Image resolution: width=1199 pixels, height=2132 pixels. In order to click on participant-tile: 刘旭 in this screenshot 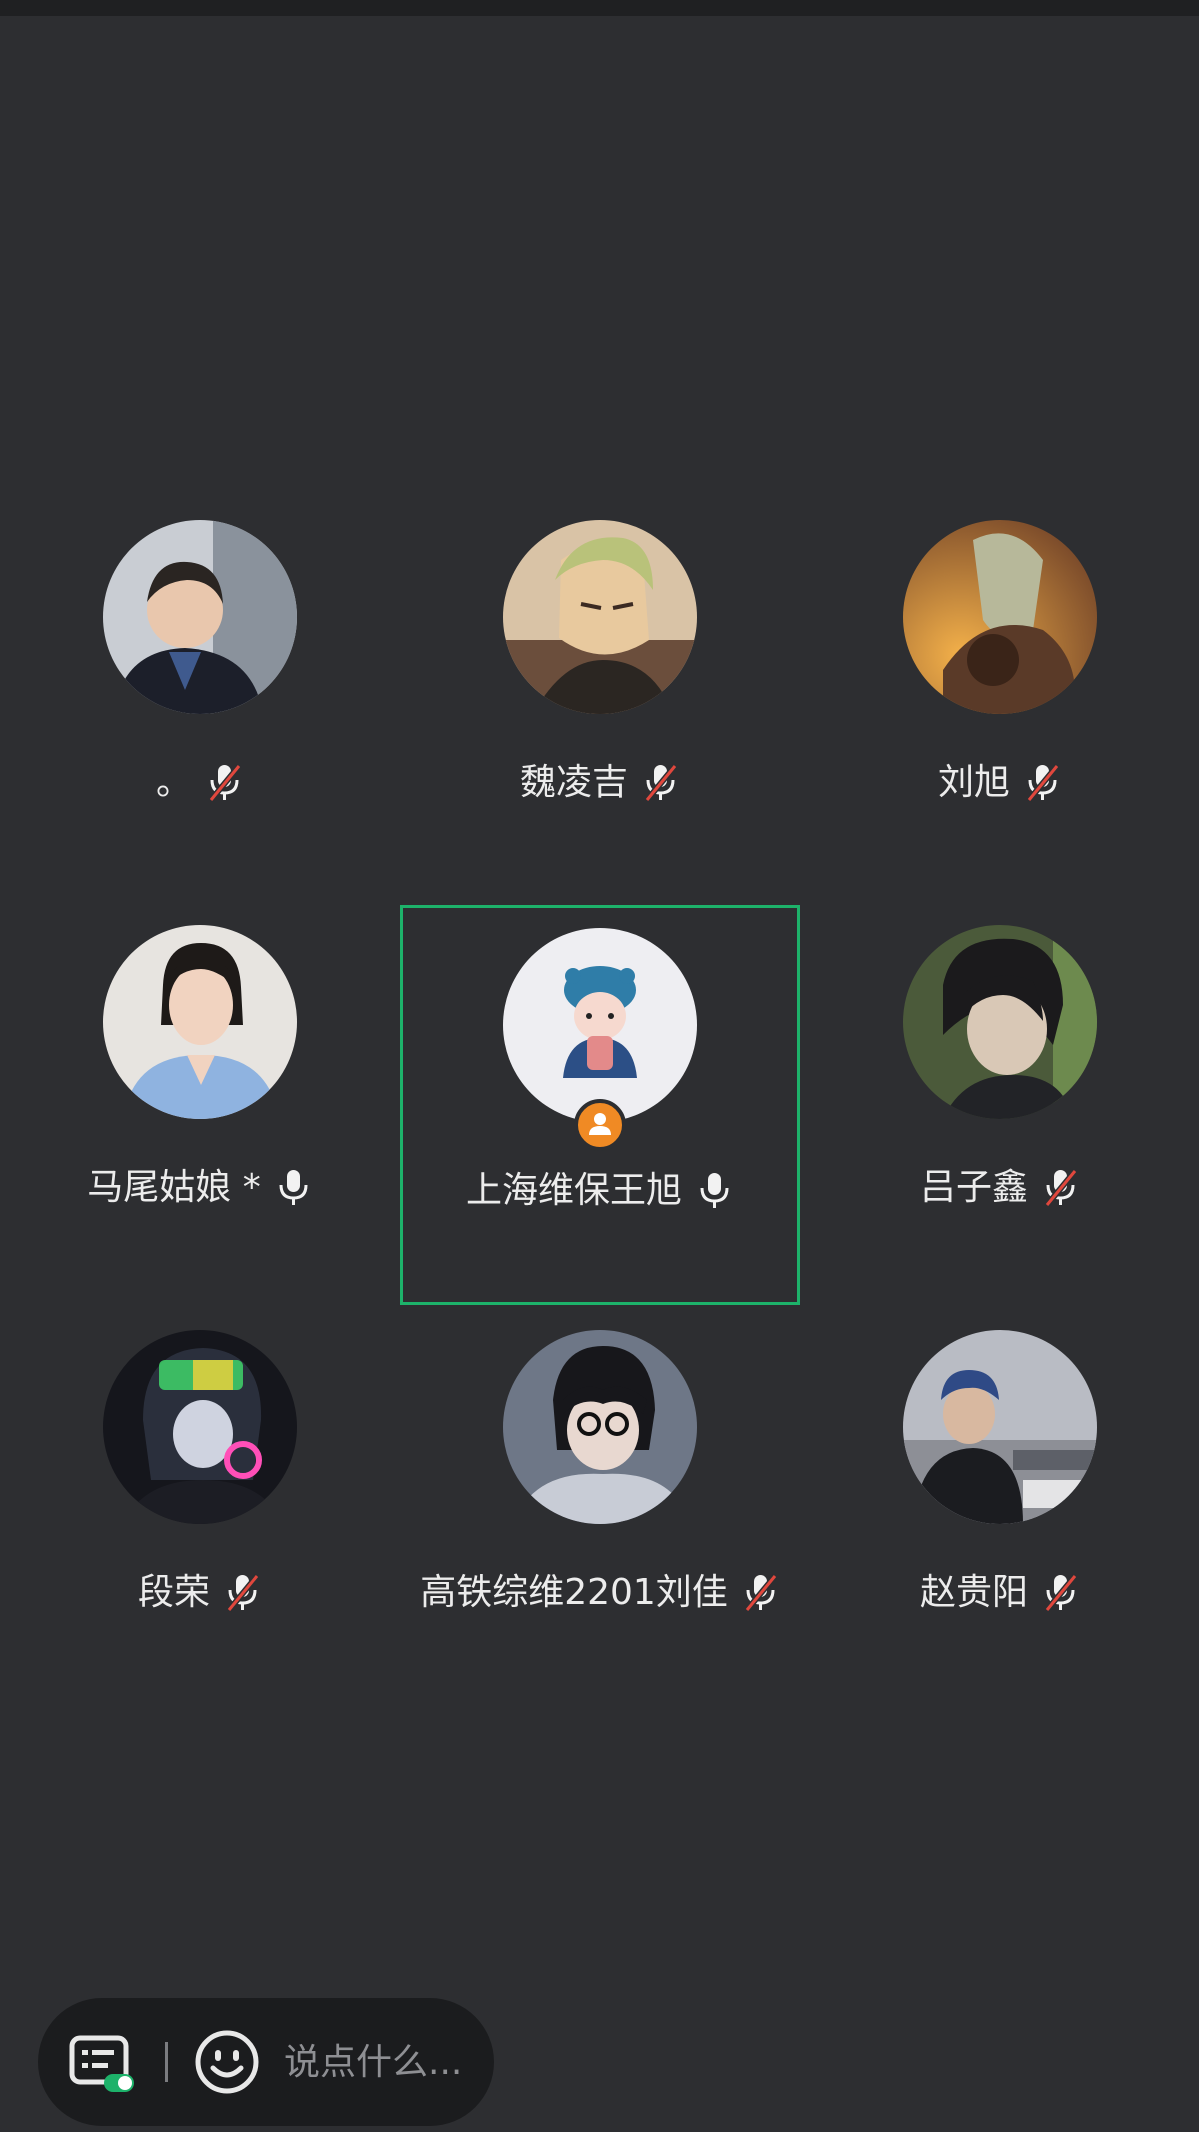, I will do `click(999, 720)`.